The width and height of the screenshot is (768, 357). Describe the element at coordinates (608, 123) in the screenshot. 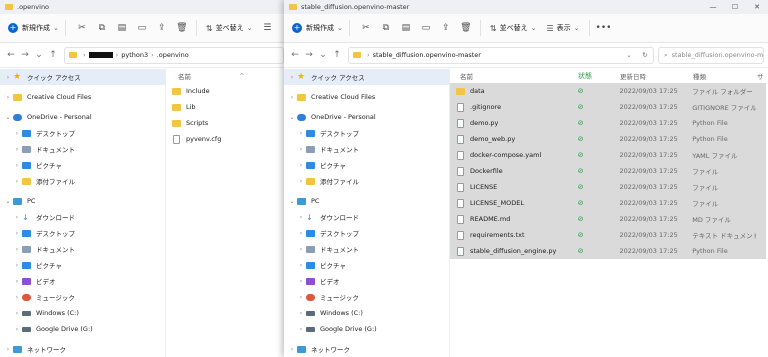

I see `file-row: demo.py ⊘ 2022/09/03 17:25 Python File` at that location.